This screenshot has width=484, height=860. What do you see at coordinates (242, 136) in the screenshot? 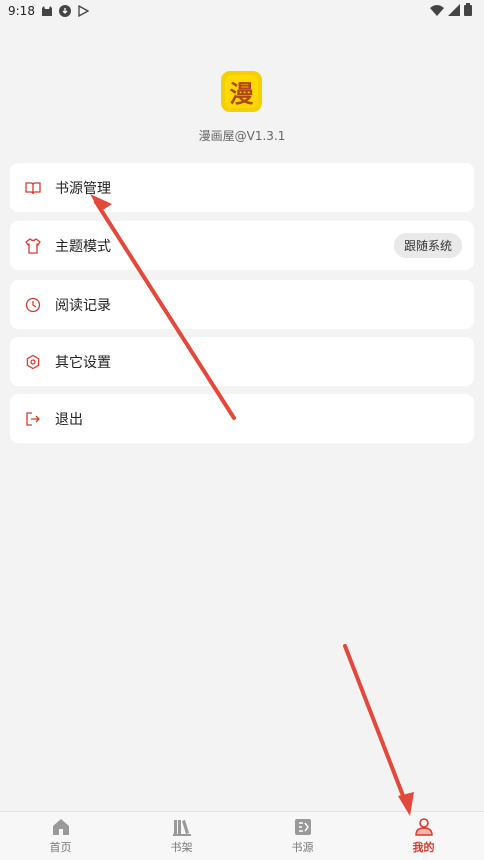
I see `app-version: 漫画屋@V1.3.1` at bounding box center [242, 136].